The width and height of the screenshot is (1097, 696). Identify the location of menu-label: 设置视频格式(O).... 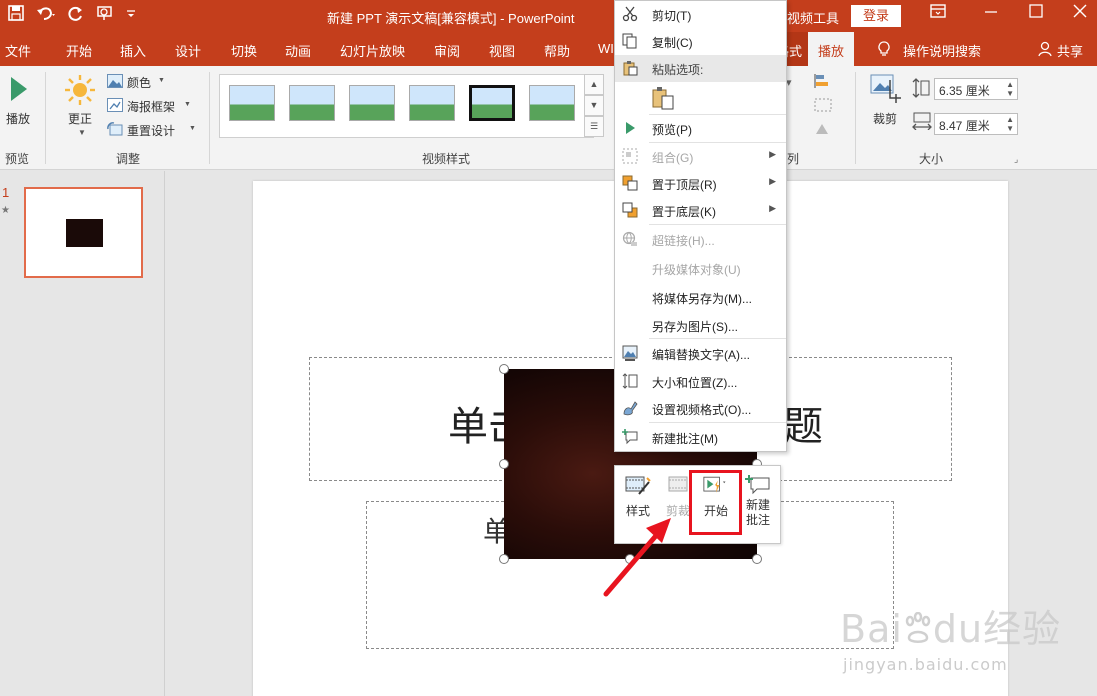
(702, 410).